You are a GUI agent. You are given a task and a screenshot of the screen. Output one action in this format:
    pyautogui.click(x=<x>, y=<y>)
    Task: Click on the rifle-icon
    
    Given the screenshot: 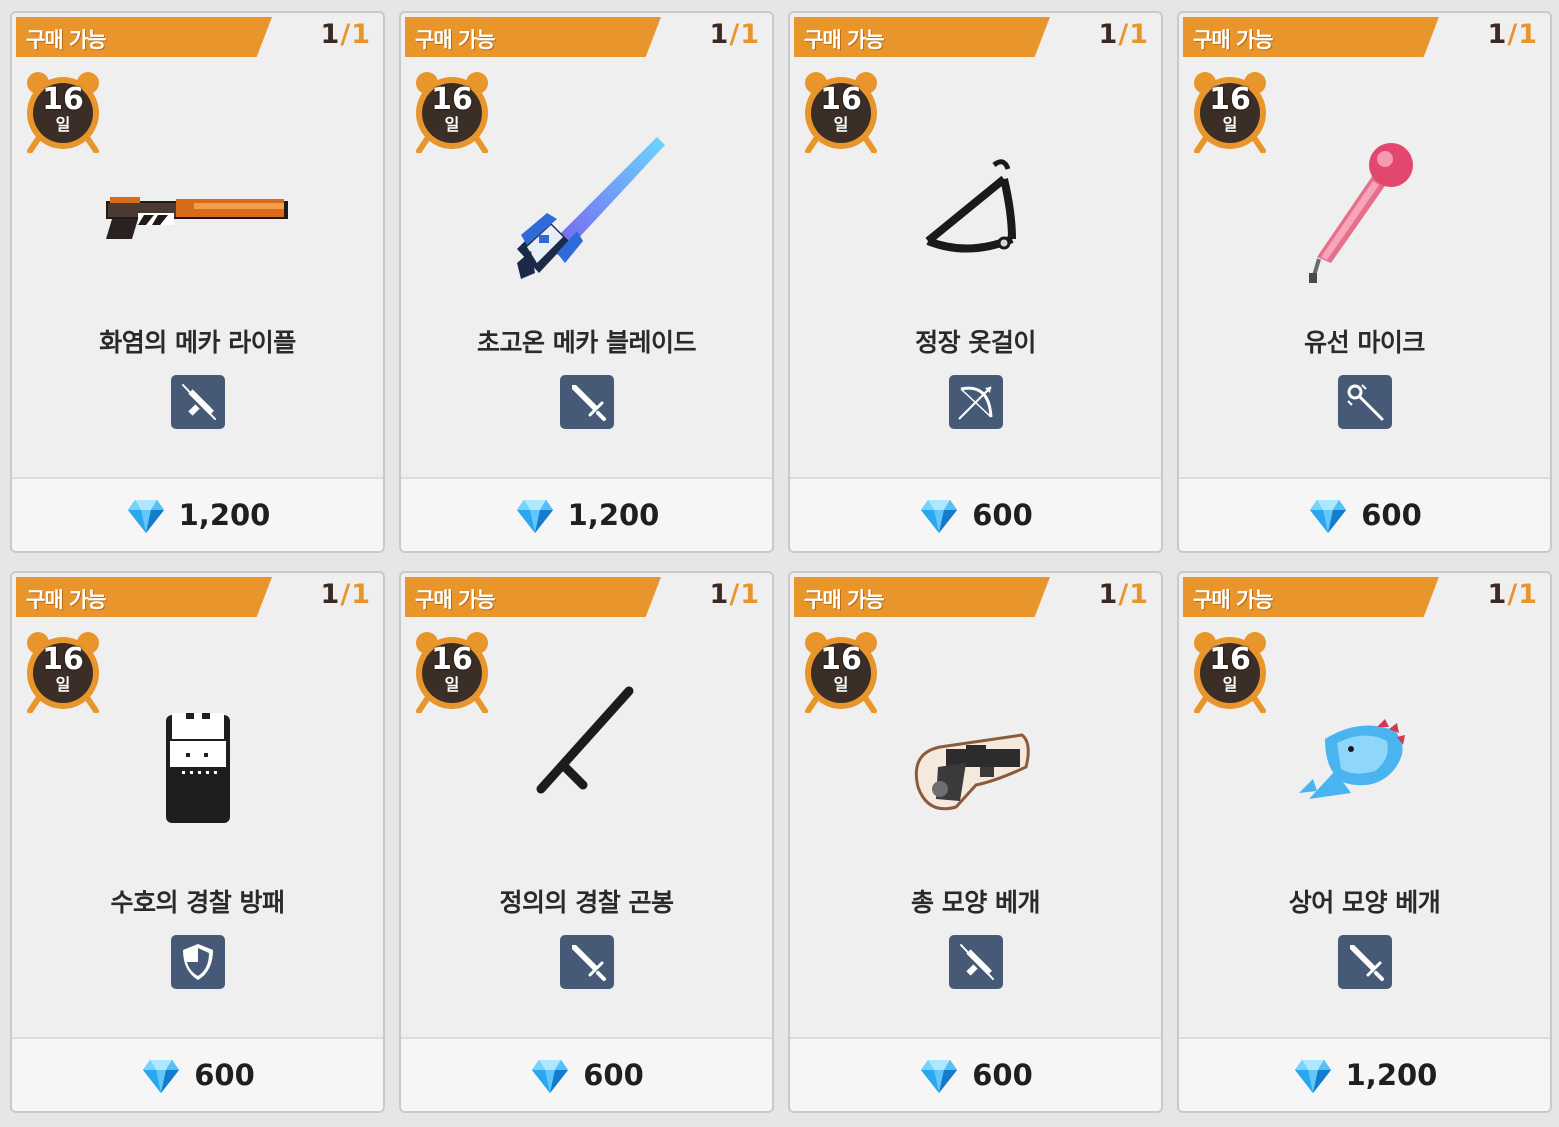 What is the action you would take?
    pyautogui.click(x=197, y=402)
    